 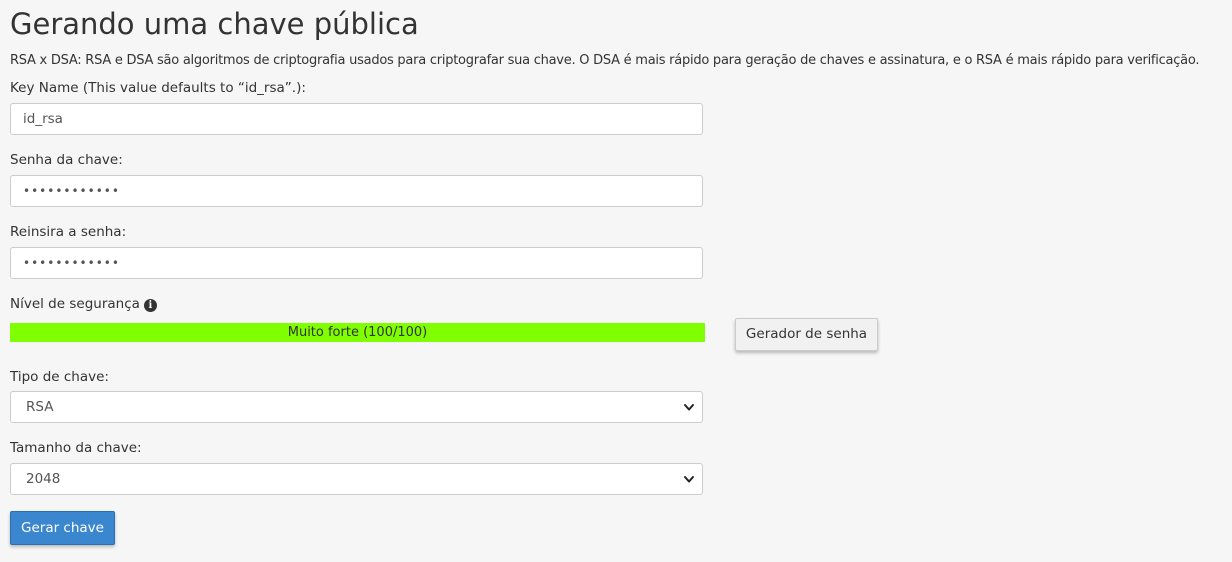 I want to click on info-circle-icon: i, so click(x=150, y=305).